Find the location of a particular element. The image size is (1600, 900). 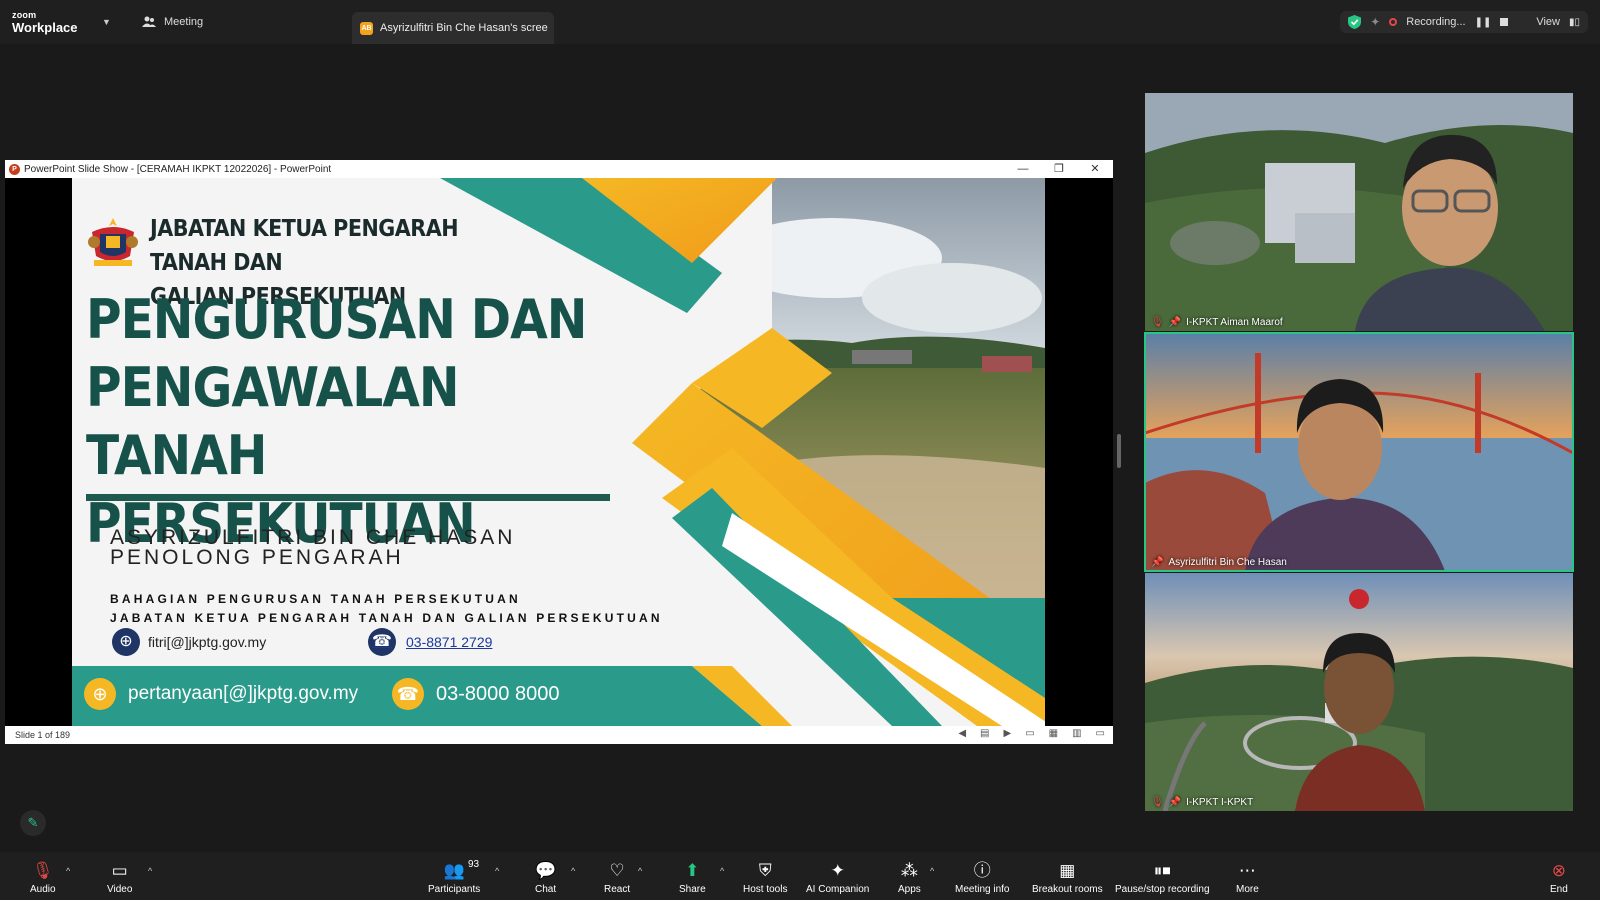

audio-options-caret-icon: ^ is located at coordinates (68, 871).